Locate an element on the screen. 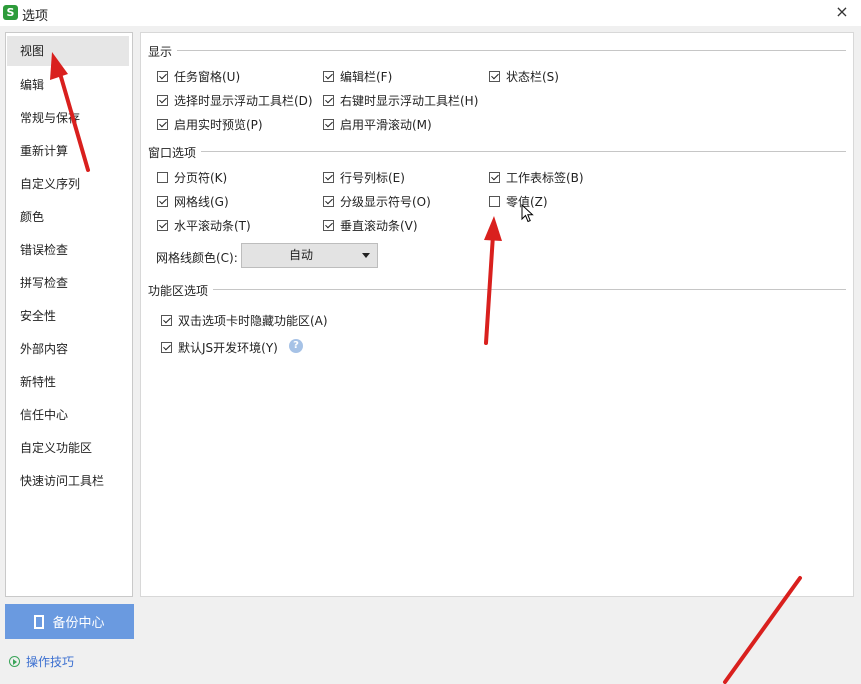  arrow-corner is located at coordinates (762, 630).